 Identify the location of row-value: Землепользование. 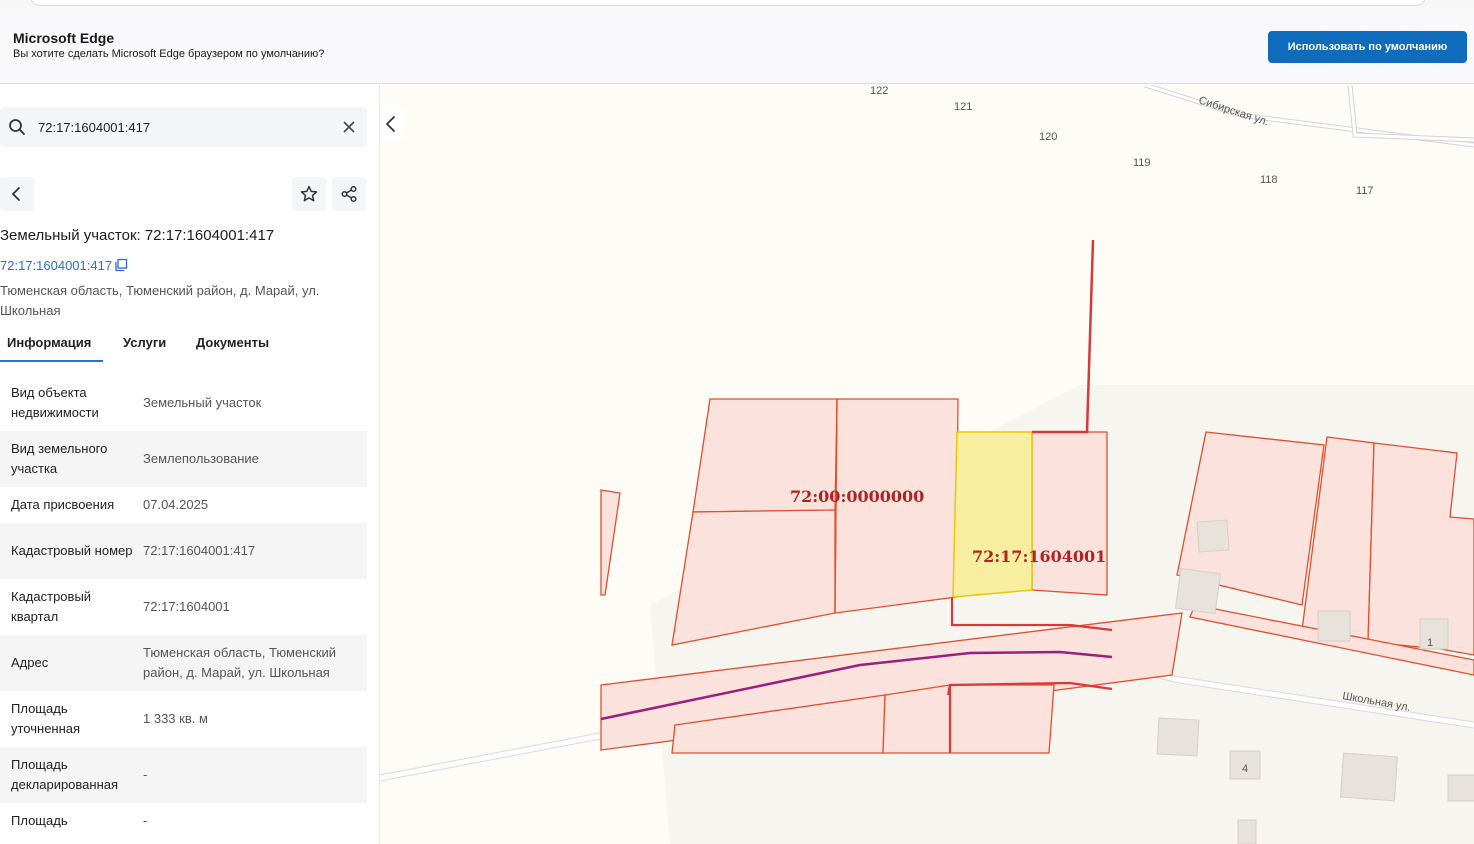
(201, 458).